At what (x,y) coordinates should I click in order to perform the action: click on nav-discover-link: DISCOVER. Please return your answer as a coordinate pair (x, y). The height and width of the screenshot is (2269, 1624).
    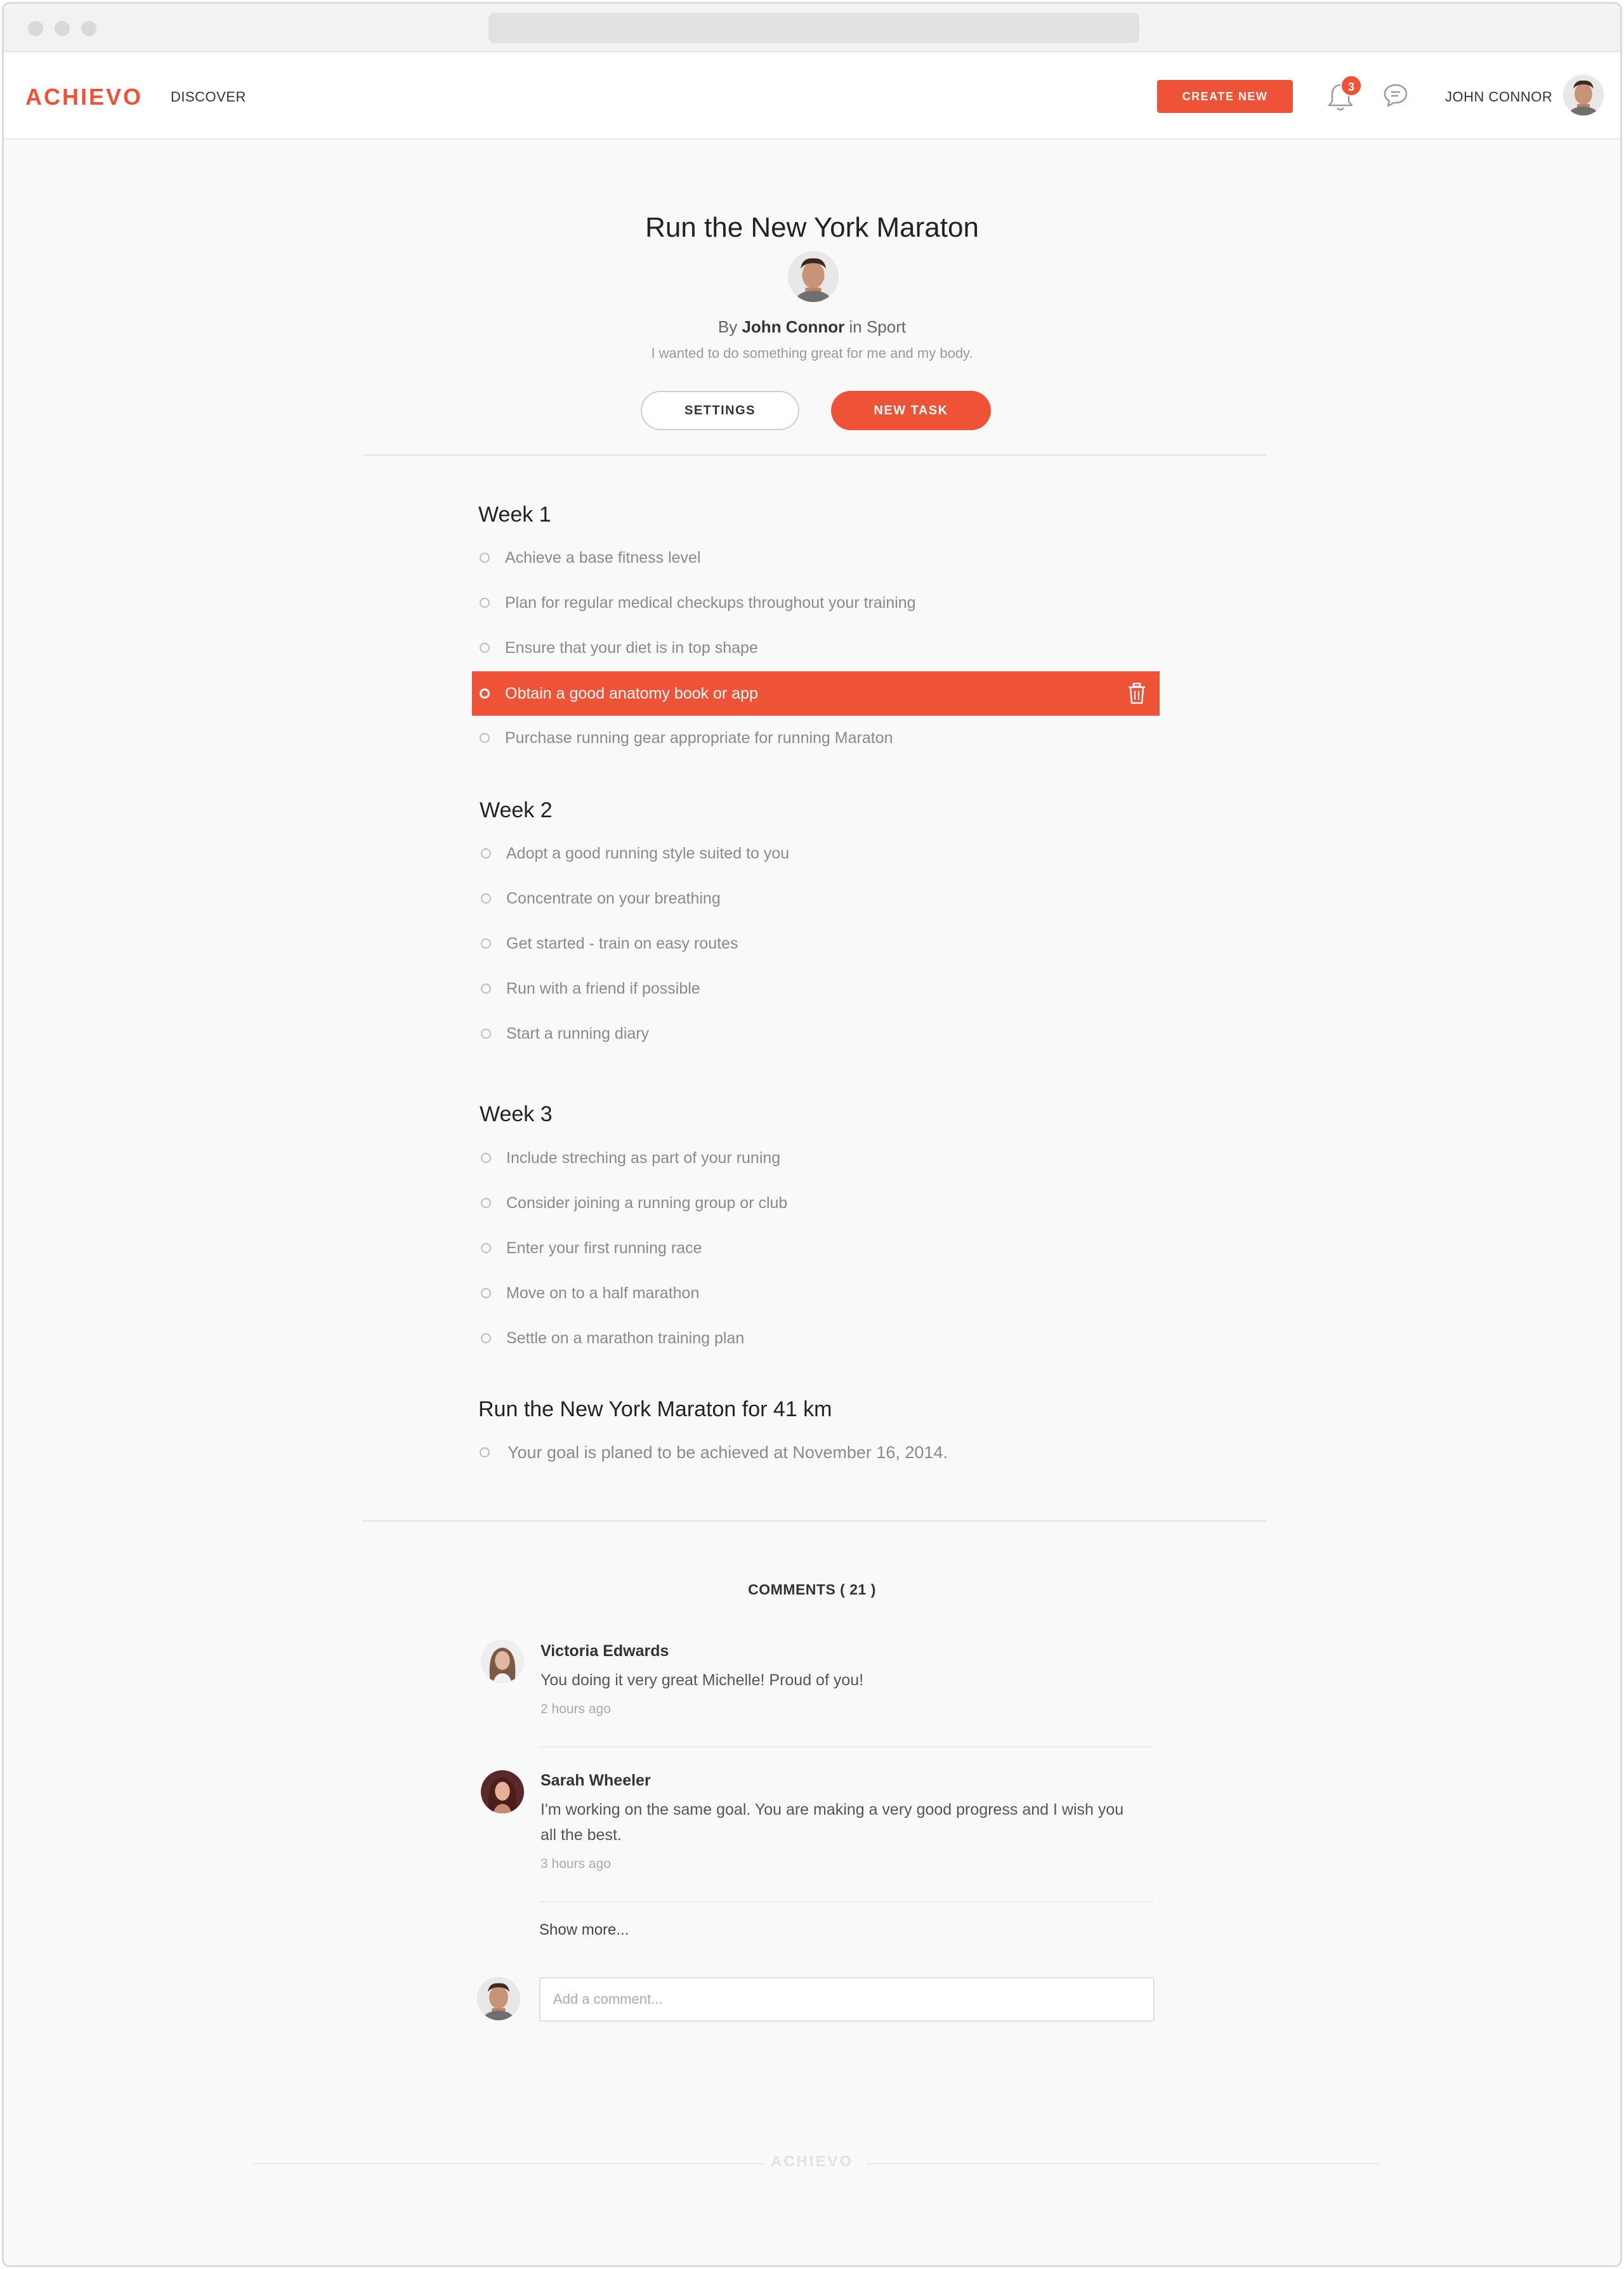
    Looking at the image, I should click on (209, 97).